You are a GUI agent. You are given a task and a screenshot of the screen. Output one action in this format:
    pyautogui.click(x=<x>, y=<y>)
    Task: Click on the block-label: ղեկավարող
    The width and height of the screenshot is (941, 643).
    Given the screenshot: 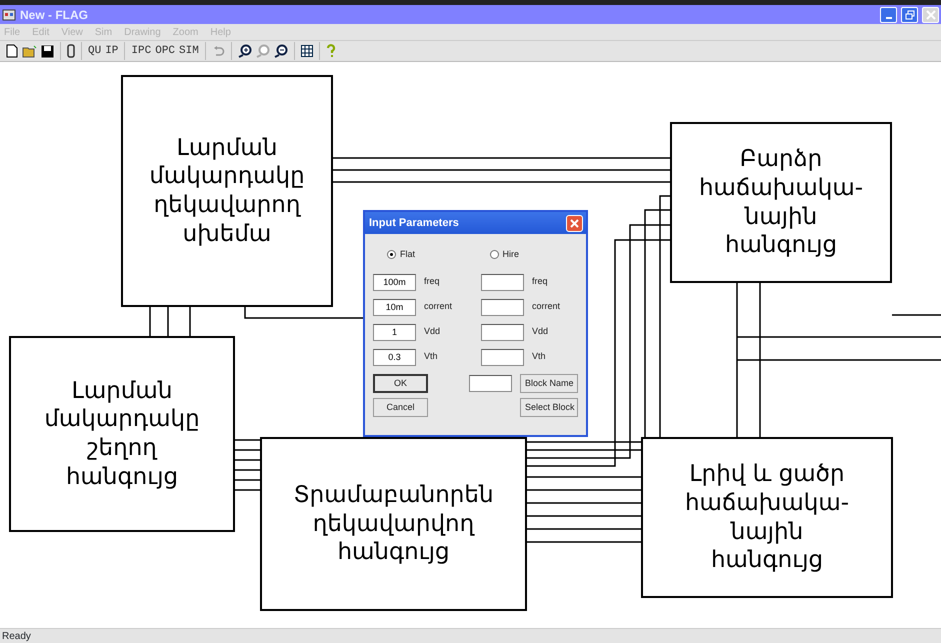 What is the action you would take?
    pyautogui.click(x=227, y=205)
    